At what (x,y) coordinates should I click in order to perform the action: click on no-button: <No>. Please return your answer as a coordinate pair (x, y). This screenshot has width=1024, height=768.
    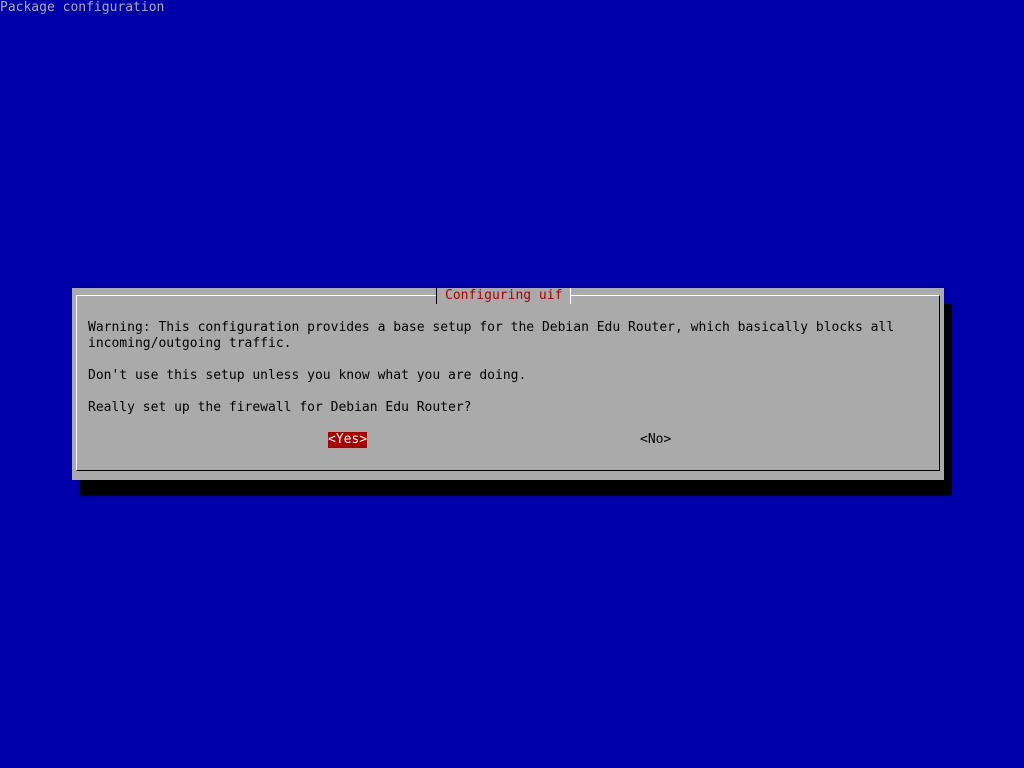
    Looking at the image, I should click on (655, 440).